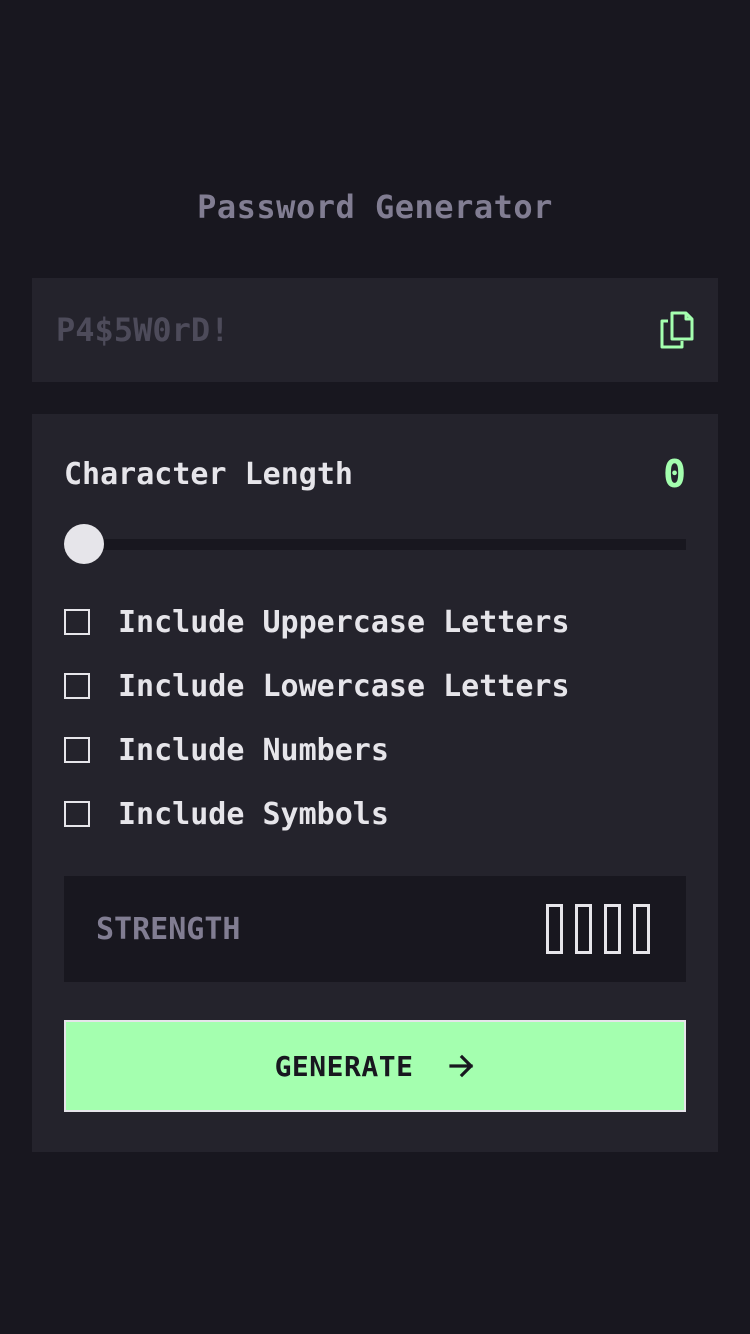  What do you see at coordinates (344, 686) in the screenshot?
I see `option-label: Include Lowercase Letters` at bounding box center [344, 686].